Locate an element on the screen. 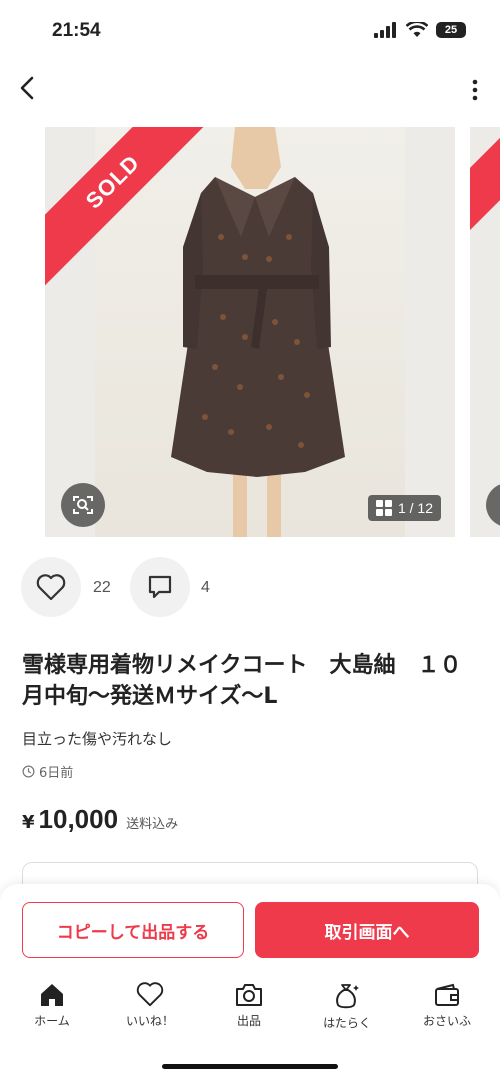  wifi-icon is located at coordinates (417, 29).